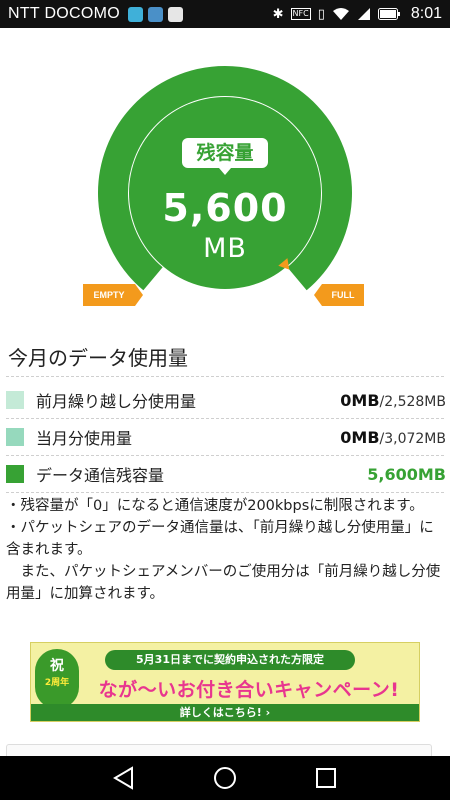  Describe the element at coordinates (225, 208) in the screenshot. I see `remaining-value: 5,600` at that location.